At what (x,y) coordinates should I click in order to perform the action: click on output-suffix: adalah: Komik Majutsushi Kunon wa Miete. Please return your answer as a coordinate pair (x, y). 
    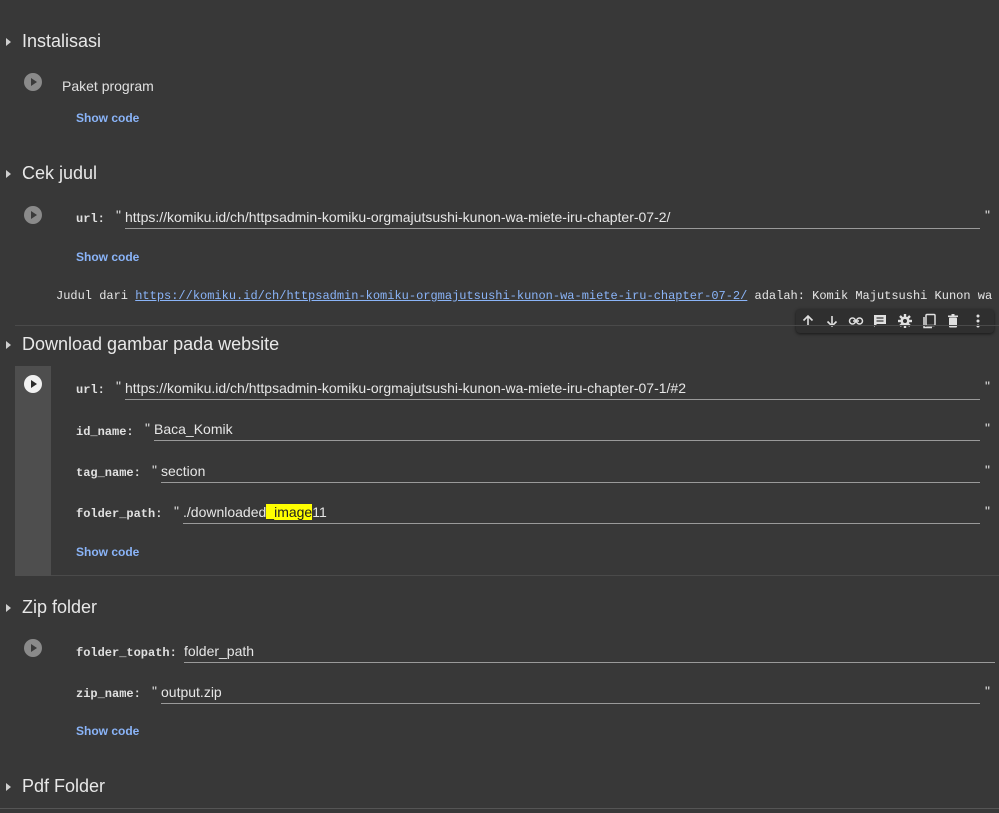
    Looking at the image, I should click on (876, 296).